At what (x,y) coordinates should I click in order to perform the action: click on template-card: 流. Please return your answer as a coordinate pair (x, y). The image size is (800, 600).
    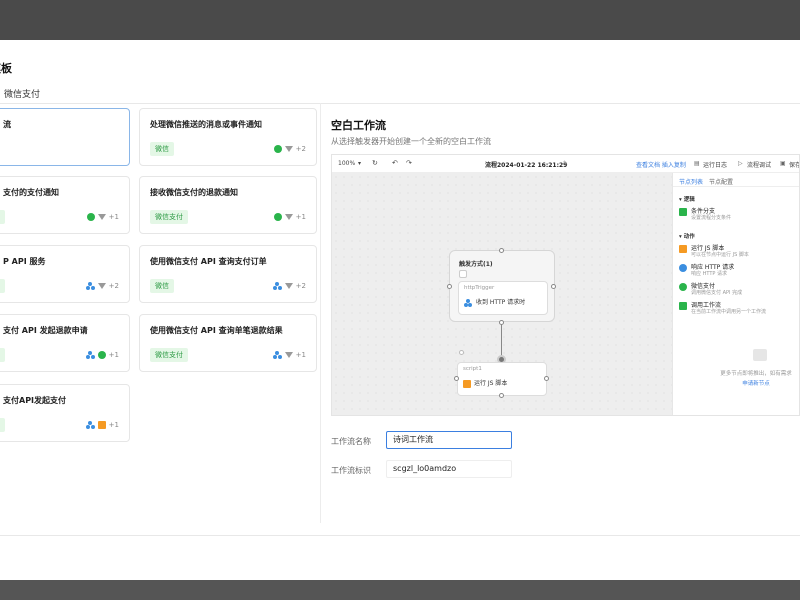
    Looking at the image, I should click on (65, 137).